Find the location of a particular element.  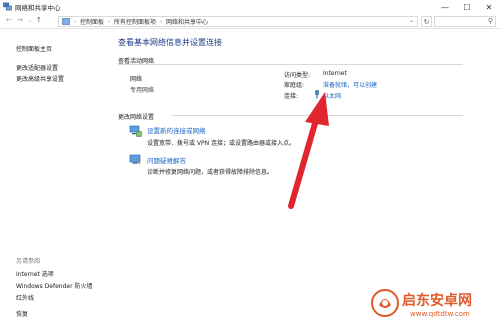

address-dropdown-icon: ⌄ is located at coordinates (411, 20).